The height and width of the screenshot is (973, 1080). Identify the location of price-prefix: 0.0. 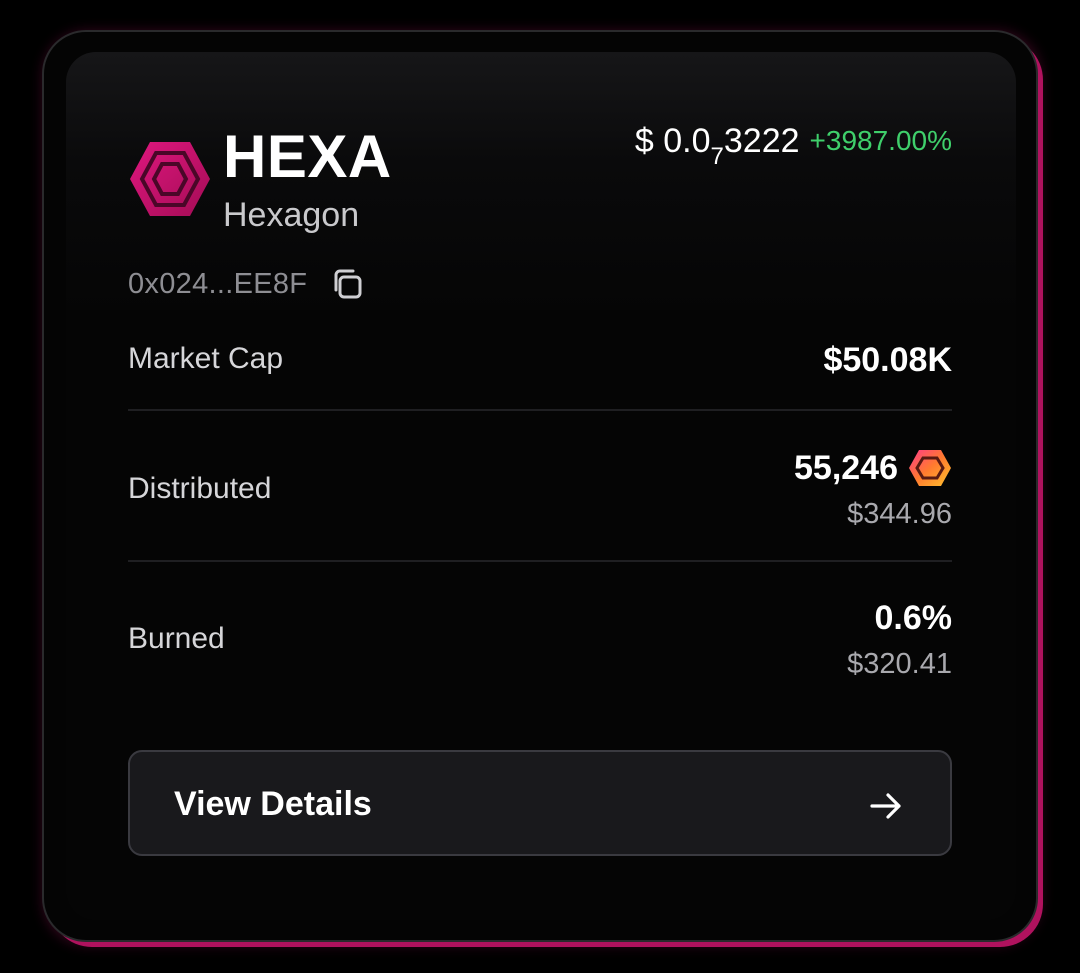
(687, 141).